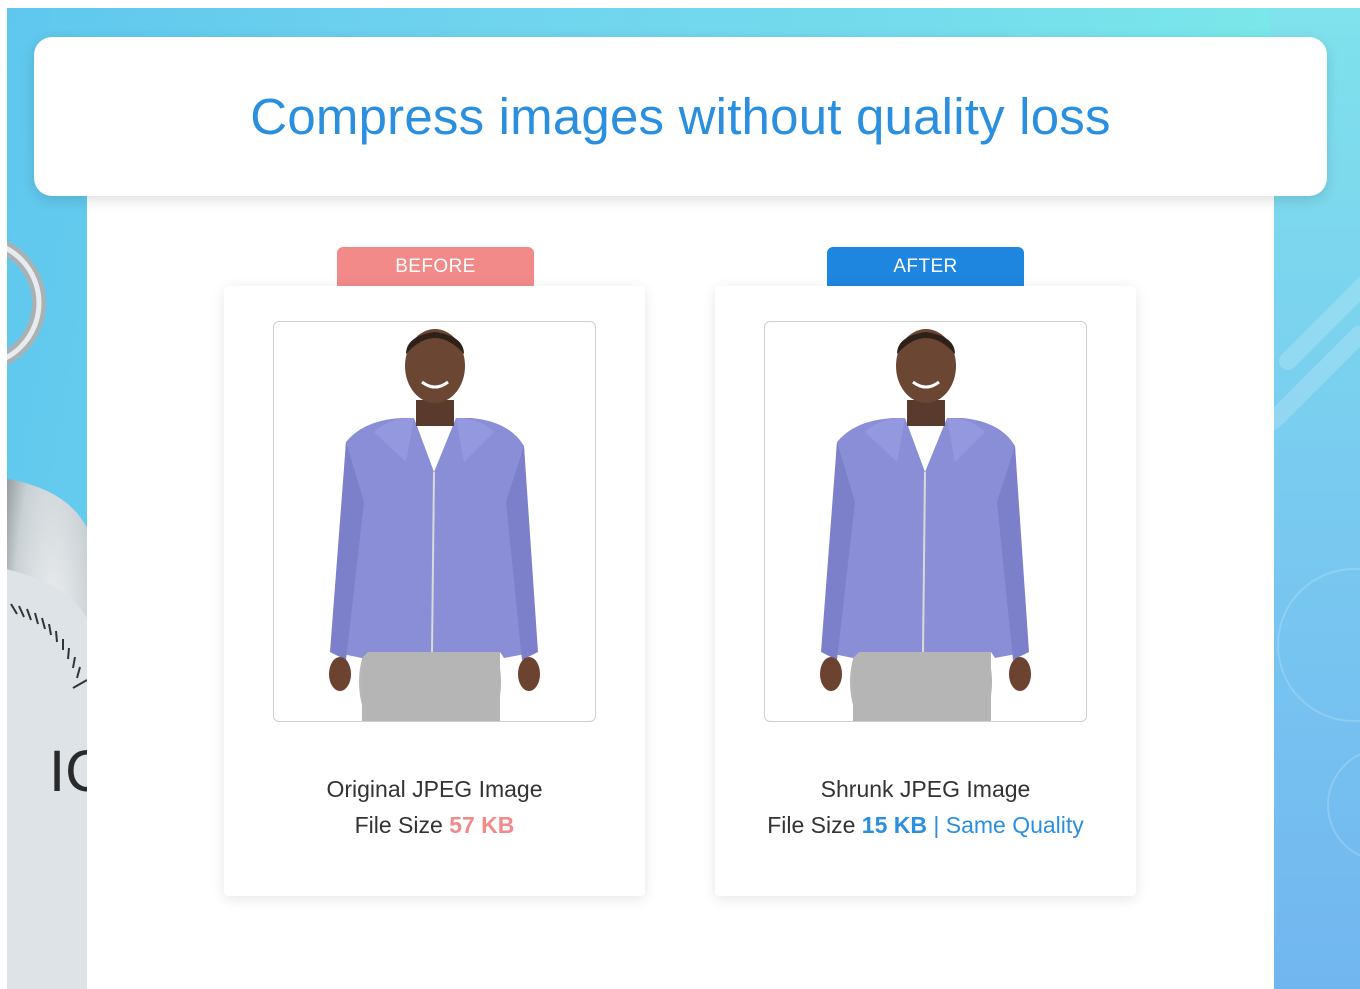 The width and height of the screenshot is (1360, 989). I want to click on before-file-size: File Size 57 KB, so click(434, 825).